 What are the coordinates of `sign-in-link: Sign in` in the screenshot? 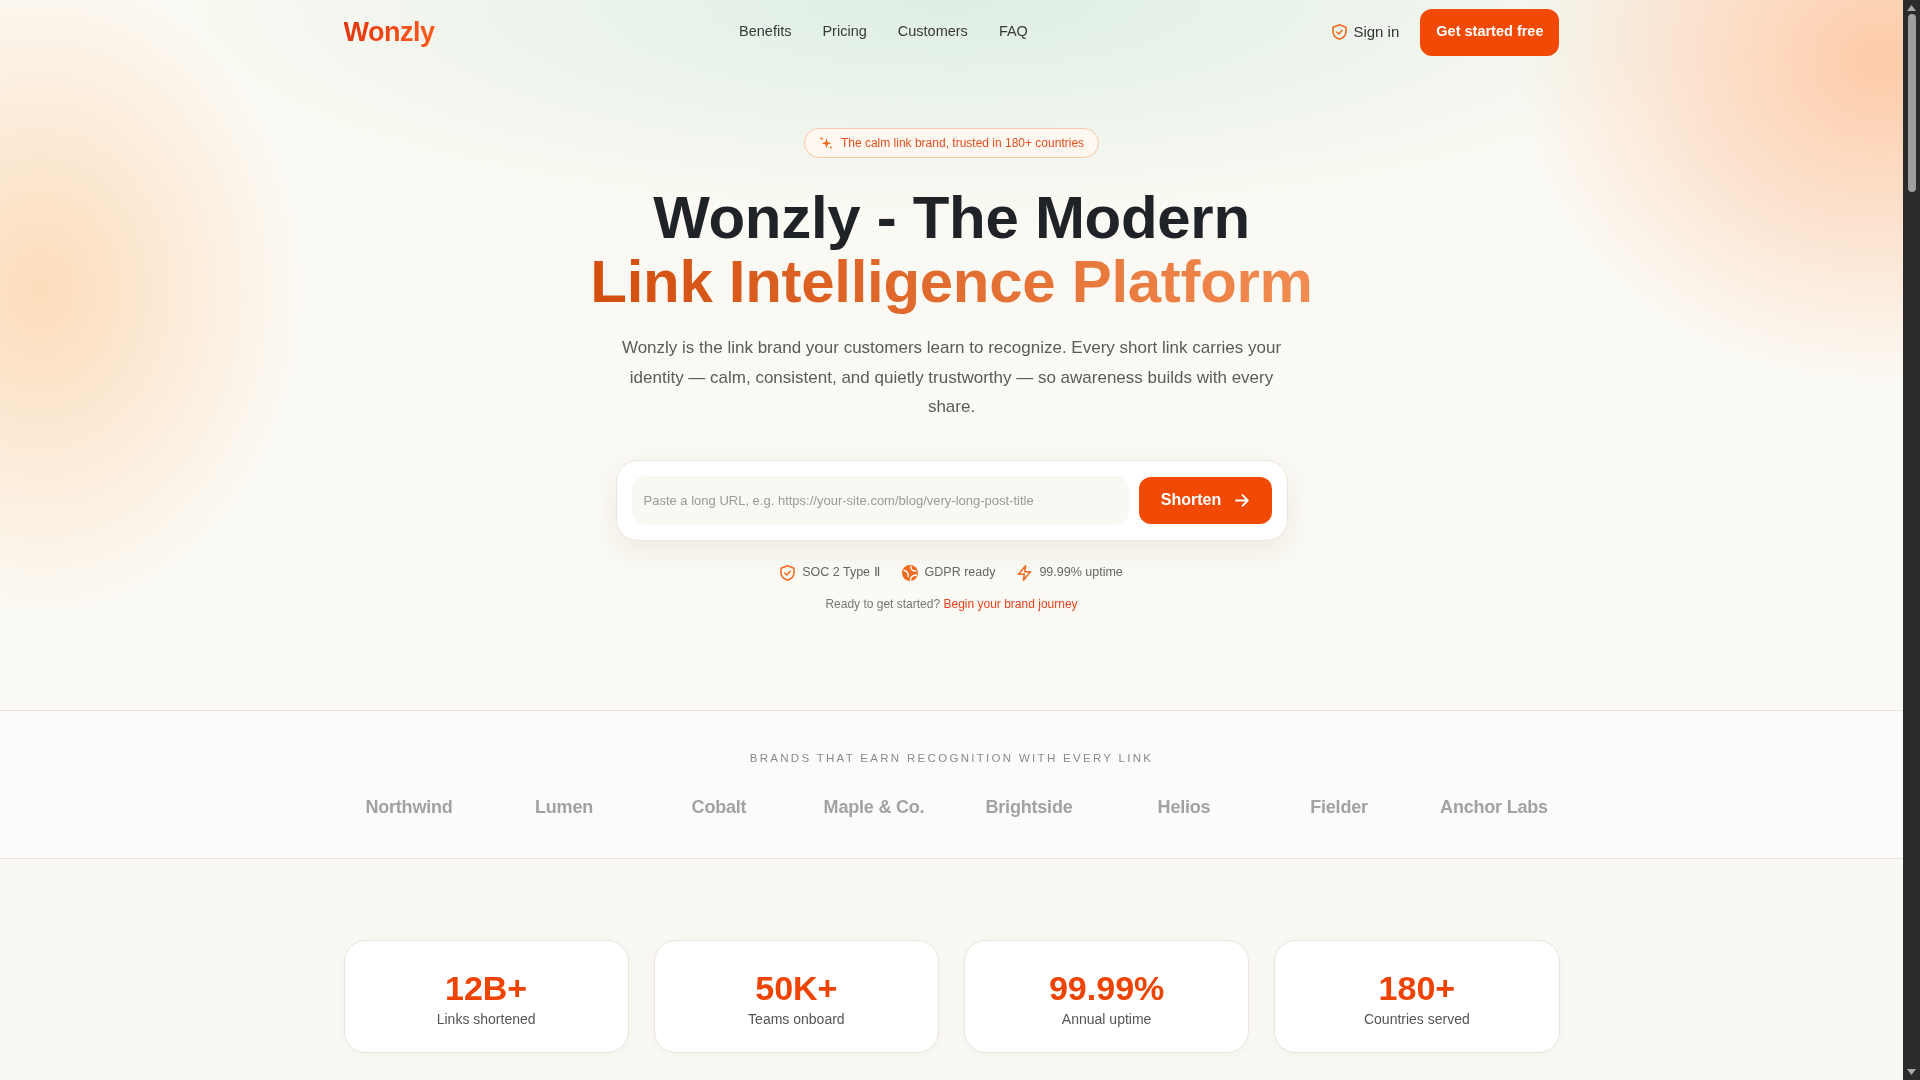 It's located at (1366, 32).